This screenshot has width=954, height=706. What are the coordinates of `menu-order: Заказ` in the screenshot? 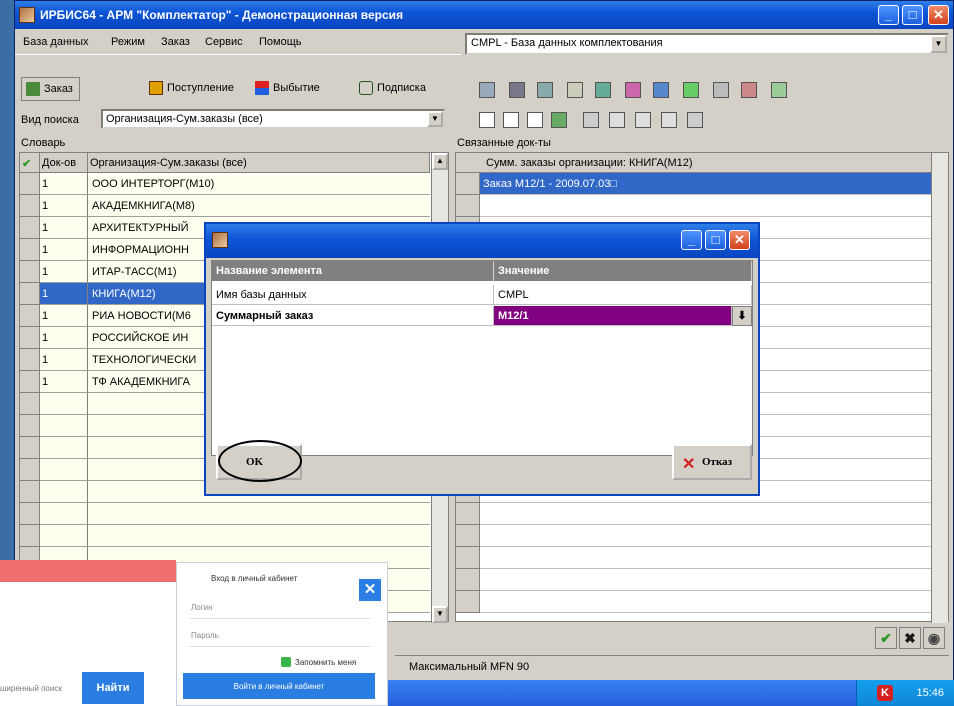 It's located at (175, 42).